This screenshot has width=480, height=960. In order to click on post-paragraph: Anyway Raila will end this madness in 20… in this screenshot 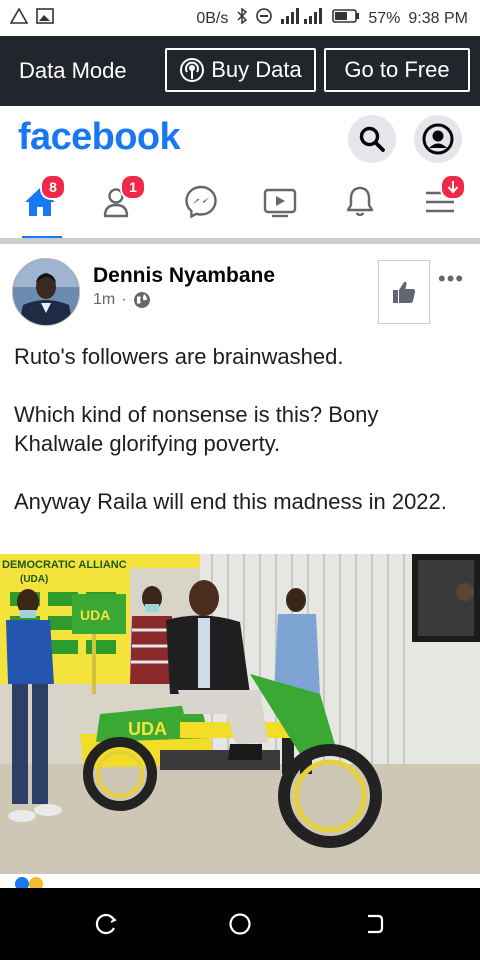, I will do `click(230, 501)`.